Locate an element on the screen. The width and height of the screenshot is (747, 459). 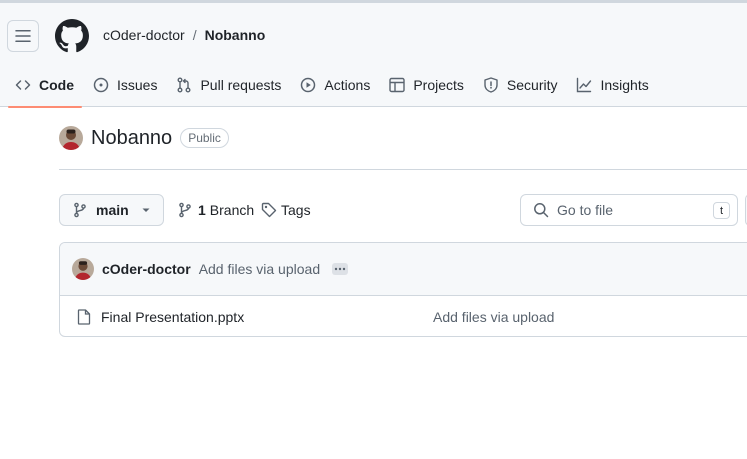
breadcrumb: cOder-doctor / Nobanno is located at coordinates (184, 35).